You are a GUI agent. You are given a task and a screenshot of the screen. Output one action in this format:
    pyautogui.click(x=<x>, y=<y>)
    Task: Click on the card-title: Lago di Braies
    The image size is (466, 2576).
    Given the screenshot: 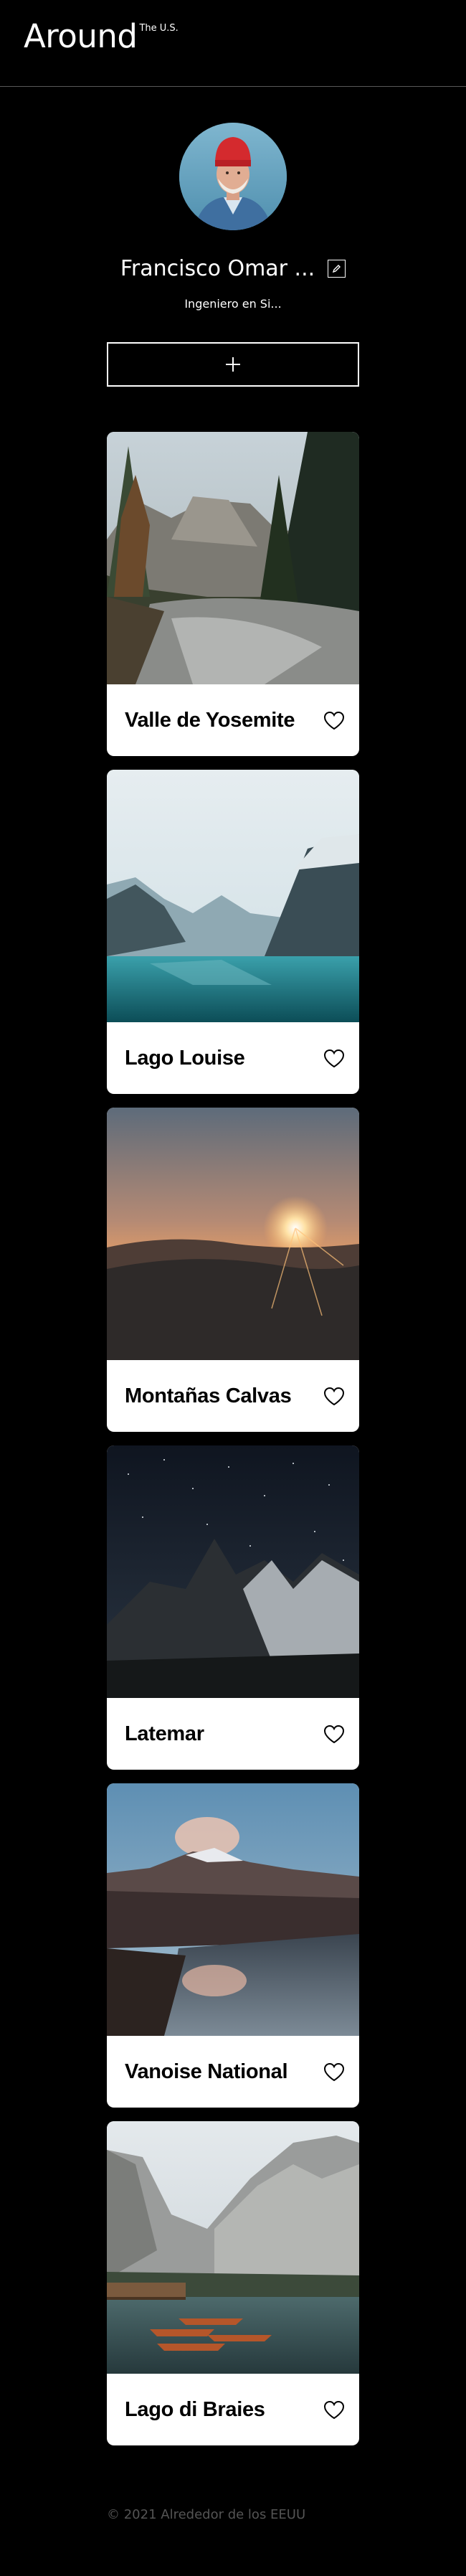 What is the action you would take?
    pyautogui.click(x=195, y=2409)
    